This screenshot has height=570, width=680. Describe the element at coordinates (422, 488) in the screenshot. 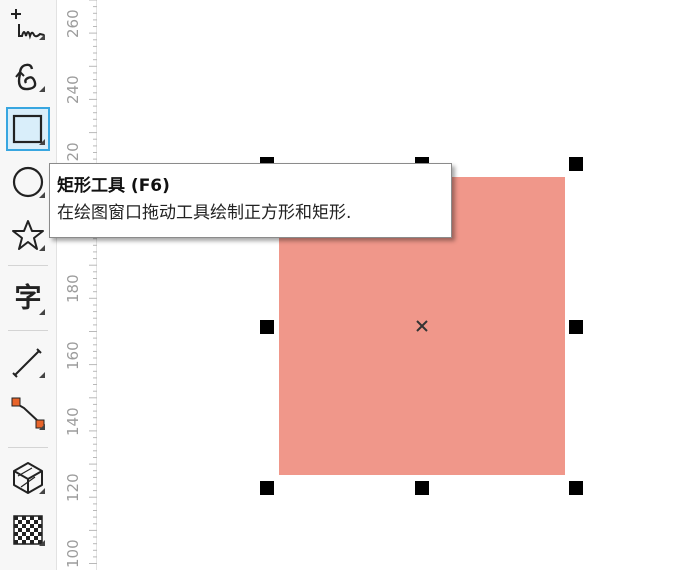

I see `handle-bottom-middle` at that location.